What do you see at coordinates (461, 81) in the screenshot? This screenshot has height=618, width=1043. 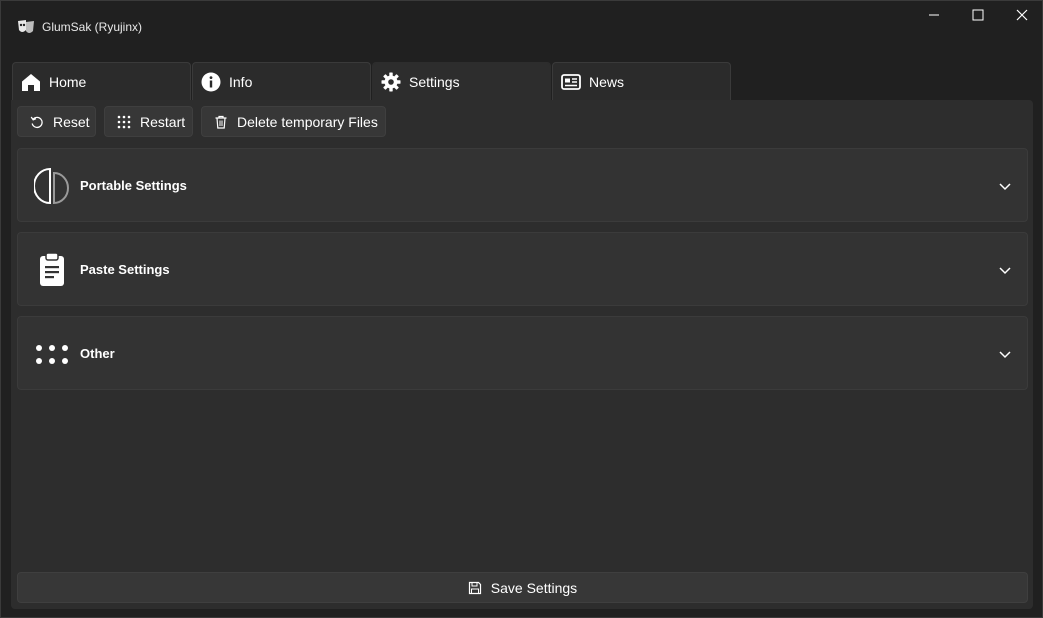 I see `tab-settings: Settings` at bounding box center [461, 81].